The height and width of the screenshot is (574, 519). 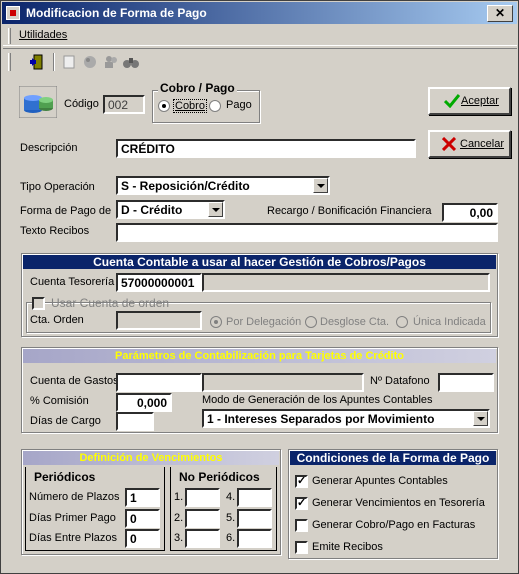 I want to click on dias-cargo-field, so click(x=135, y=421).